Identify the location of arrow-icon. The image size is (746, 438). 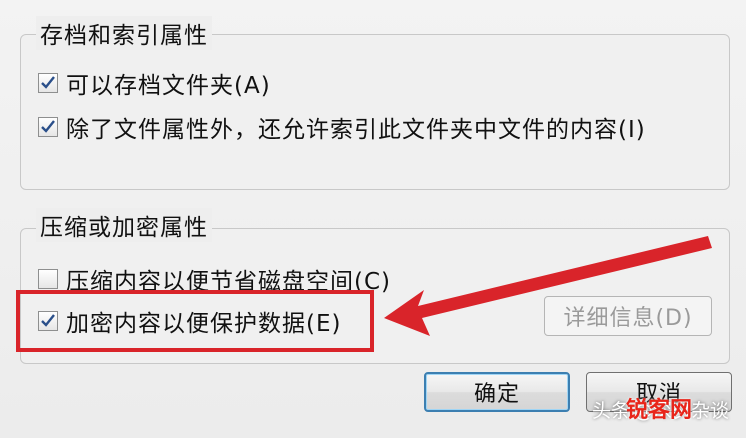
(548, 286).